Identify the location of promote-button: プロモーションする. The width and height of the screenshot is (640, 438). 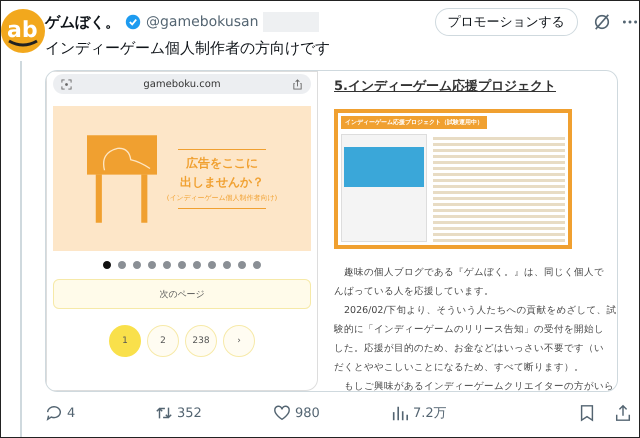
(506, 22).